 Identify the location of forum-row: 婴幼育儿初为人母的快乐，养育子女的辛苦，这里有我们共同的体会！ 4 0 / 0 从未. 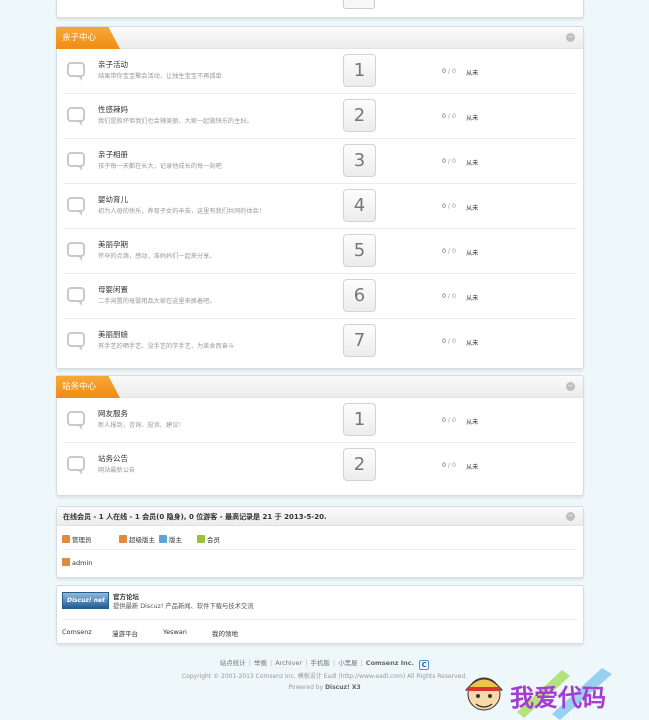
(321, 206).